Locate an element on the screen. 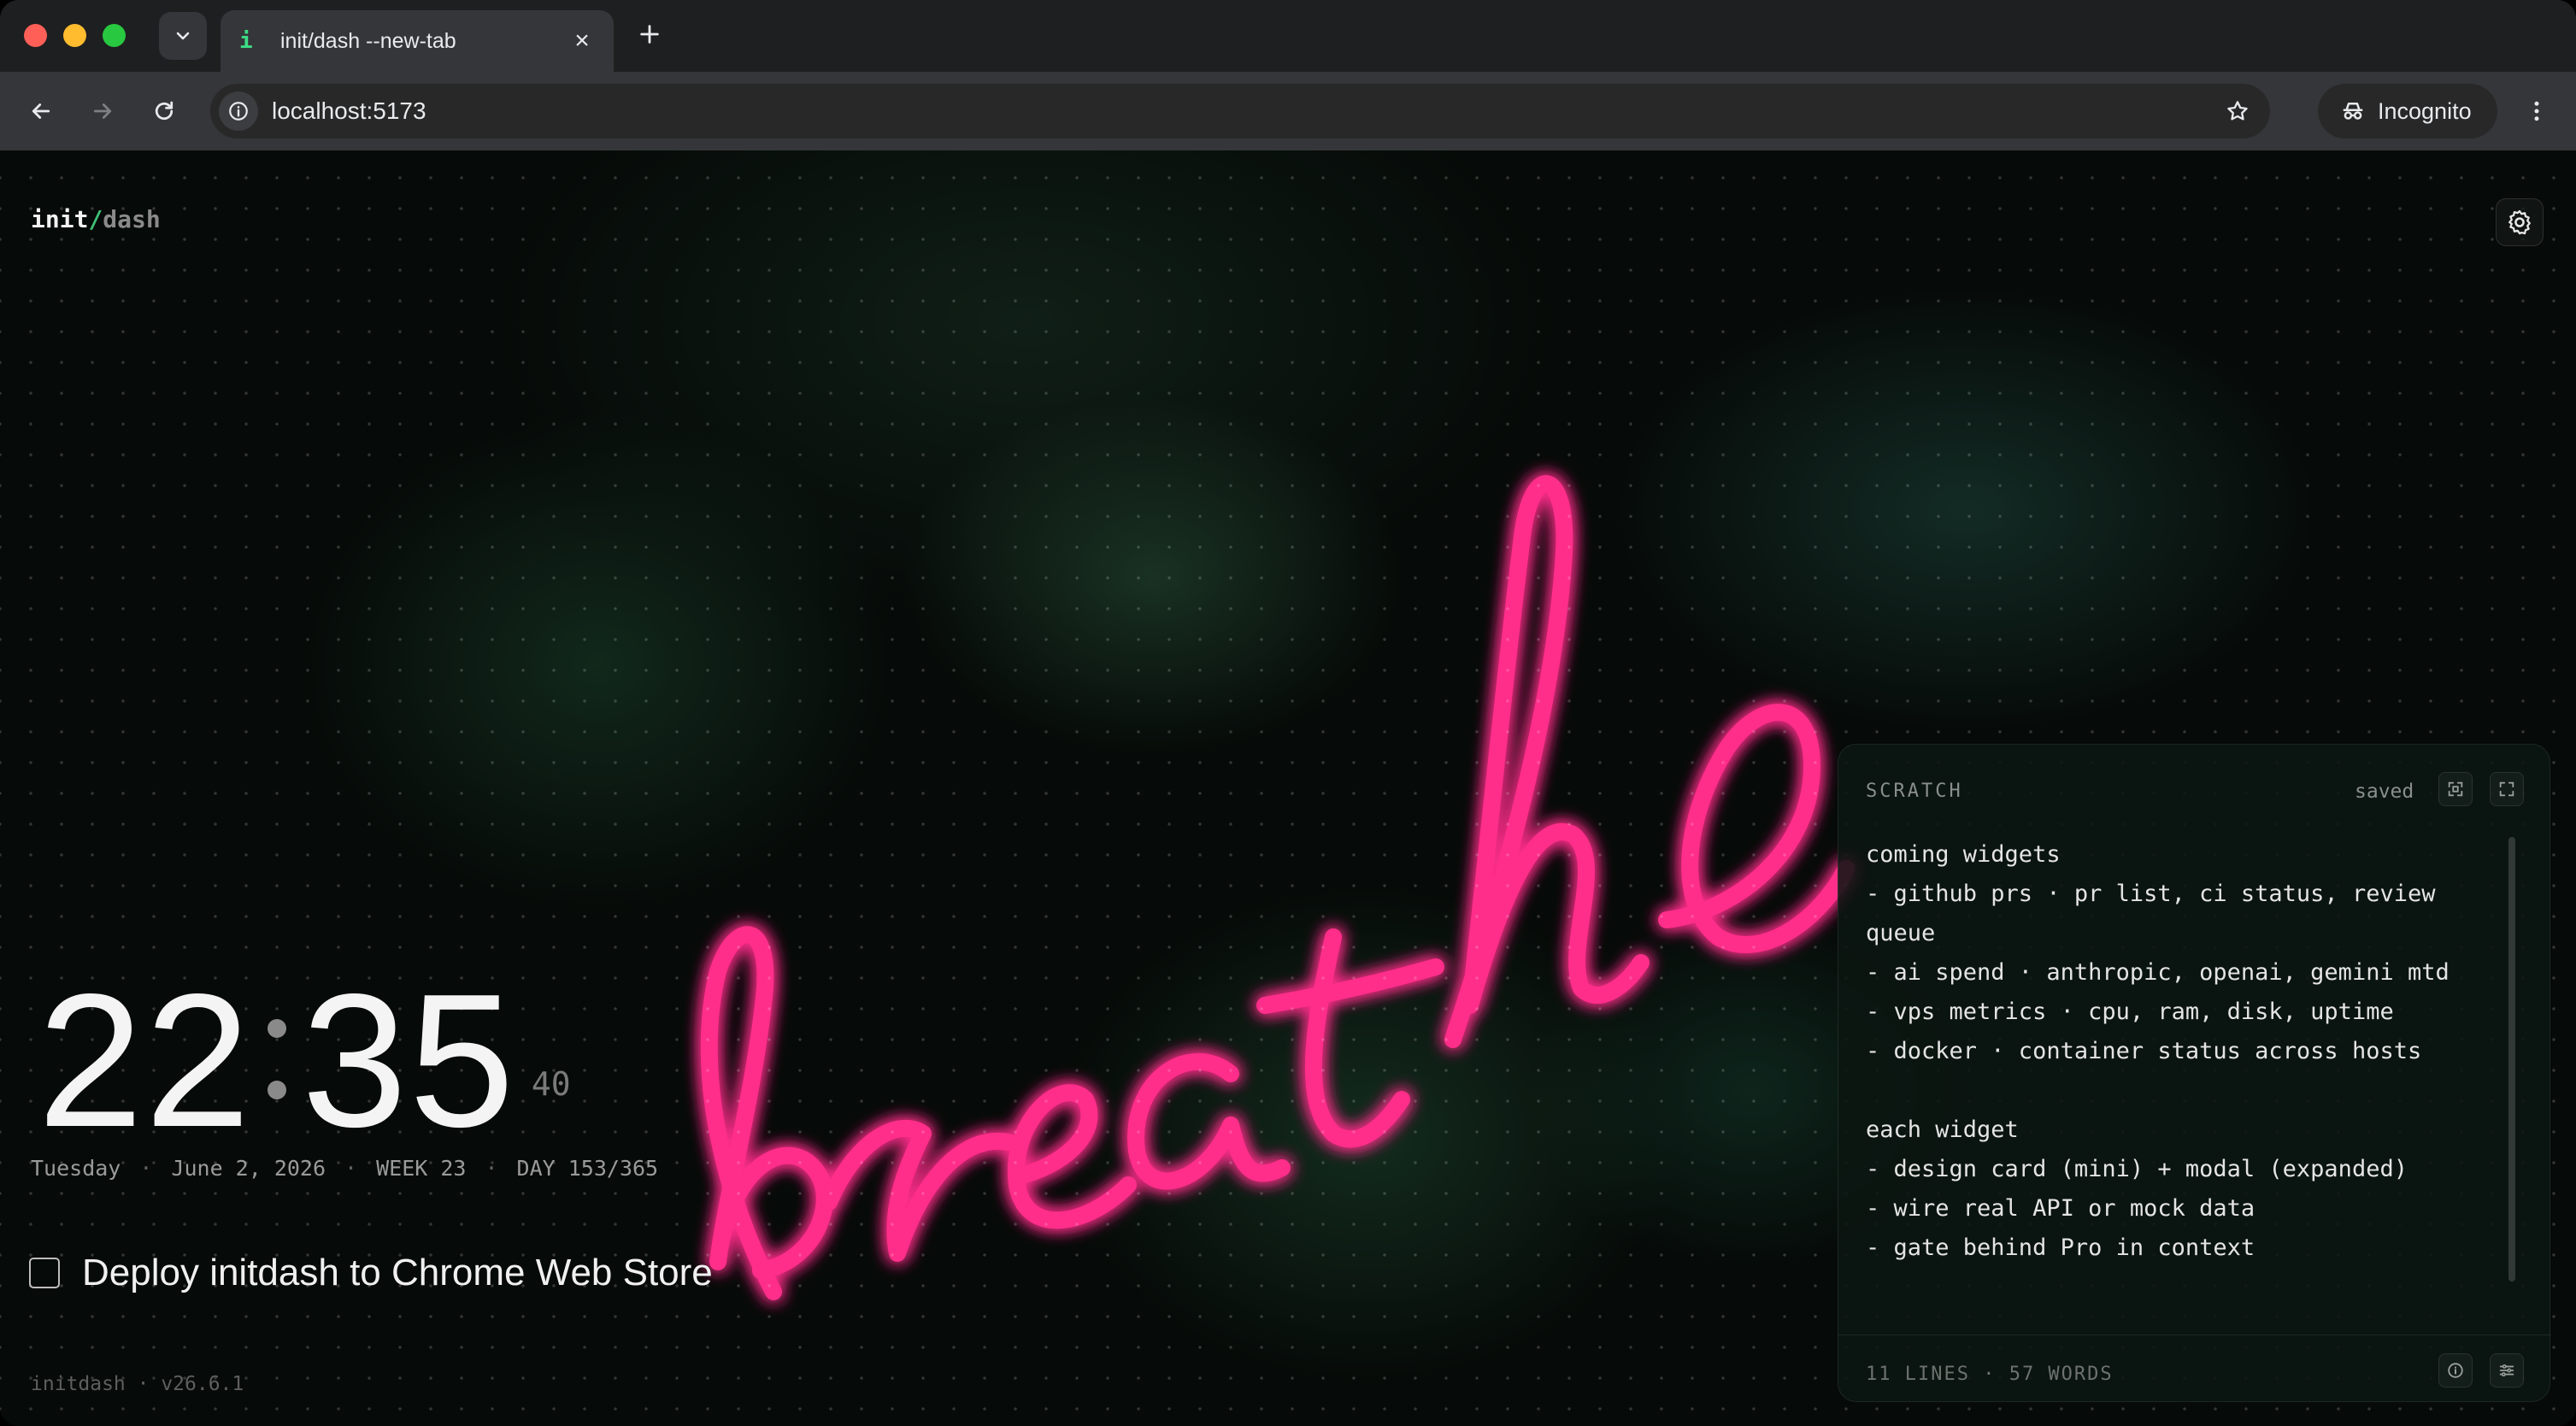 Image resolution: width=2576 pixels, height=1426 pixels. weekday: Tuesday is located at coordinates (76, 1168).